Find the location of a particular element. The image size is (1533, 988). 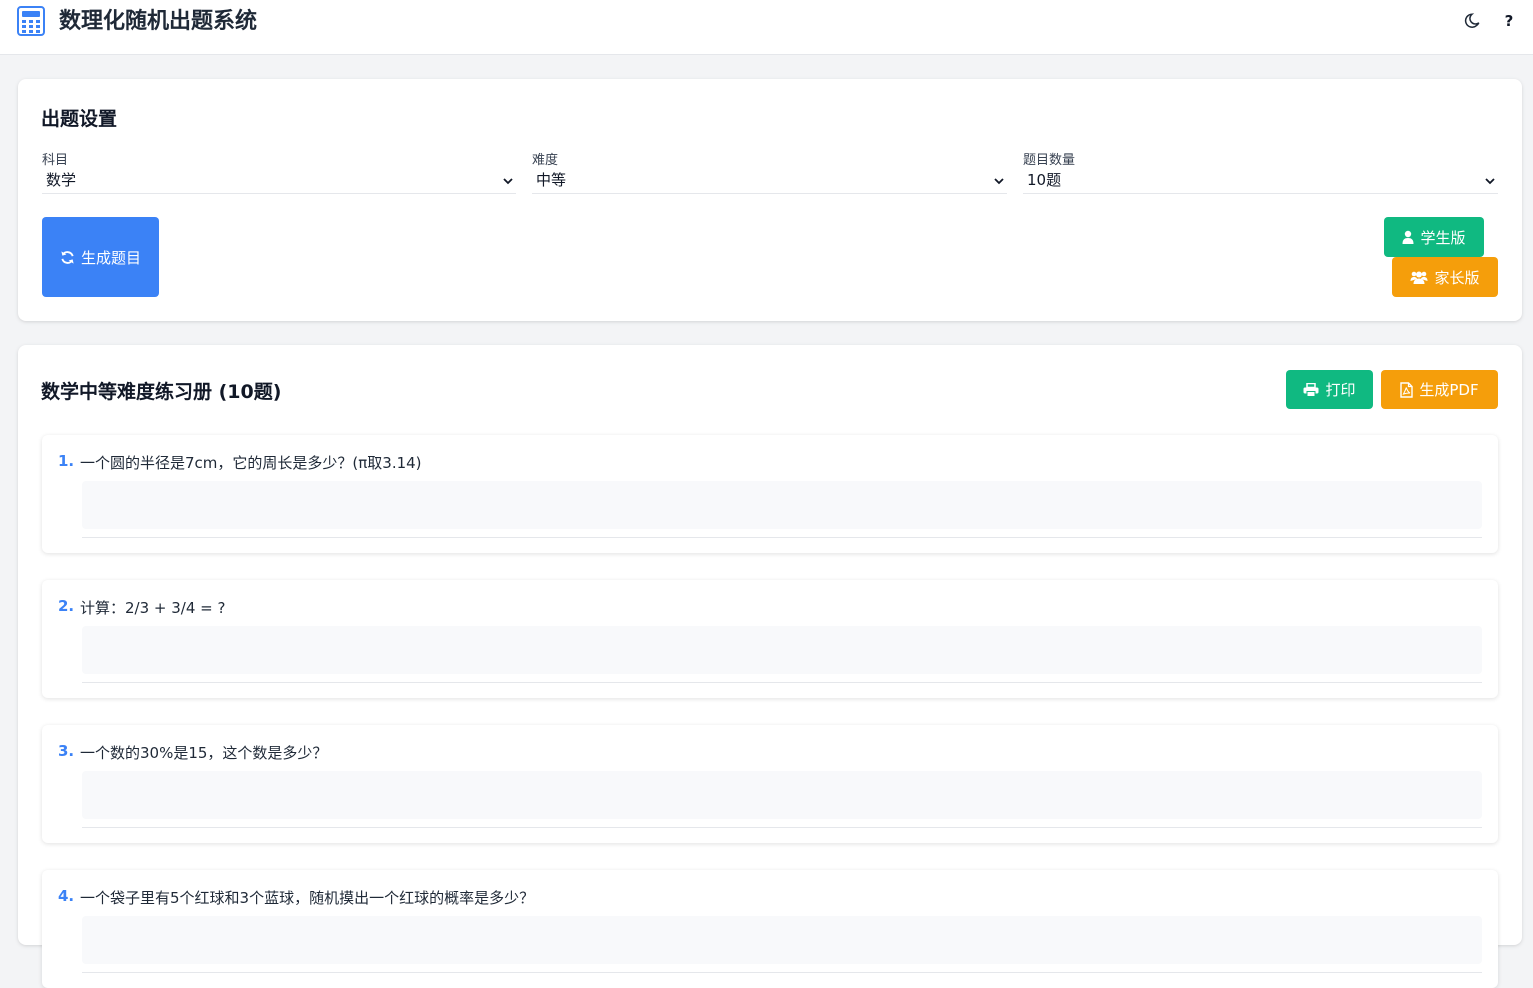

question-item: 4. 一个袋子里有5个红球和3个蓝球，随机摸出一个红球的概率是多少？ is located at coordinates (770, 929).